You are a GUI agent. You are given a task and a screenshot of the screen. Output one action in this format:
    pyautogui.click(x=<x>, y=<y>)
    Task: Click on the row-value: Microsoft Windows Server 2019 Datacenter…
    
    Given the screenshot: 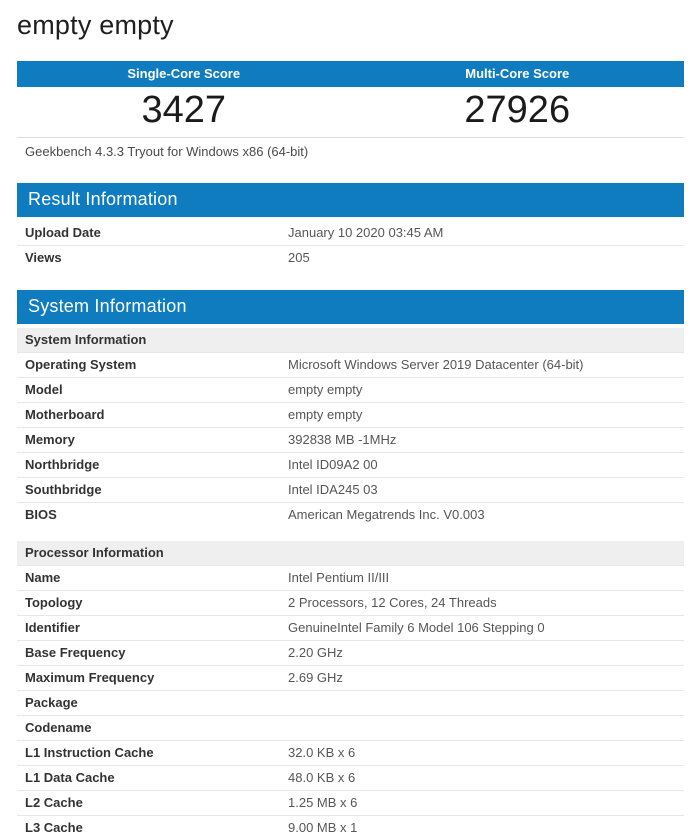 What is the action you would take?
    pyautogui.click(x=436, y=364)
    